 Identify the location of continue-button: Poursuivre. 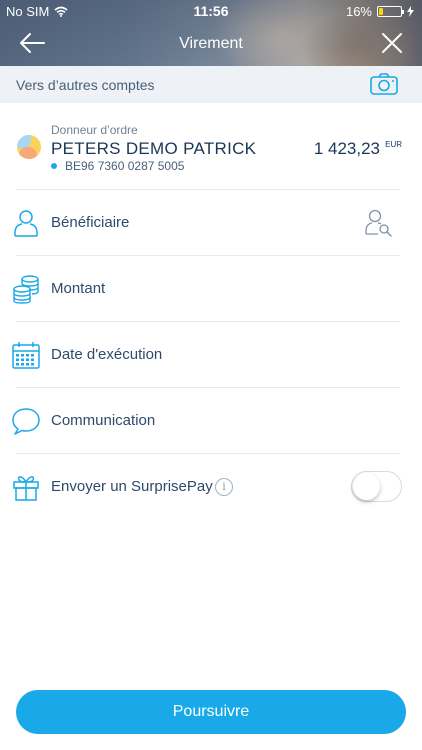
(211, 712).